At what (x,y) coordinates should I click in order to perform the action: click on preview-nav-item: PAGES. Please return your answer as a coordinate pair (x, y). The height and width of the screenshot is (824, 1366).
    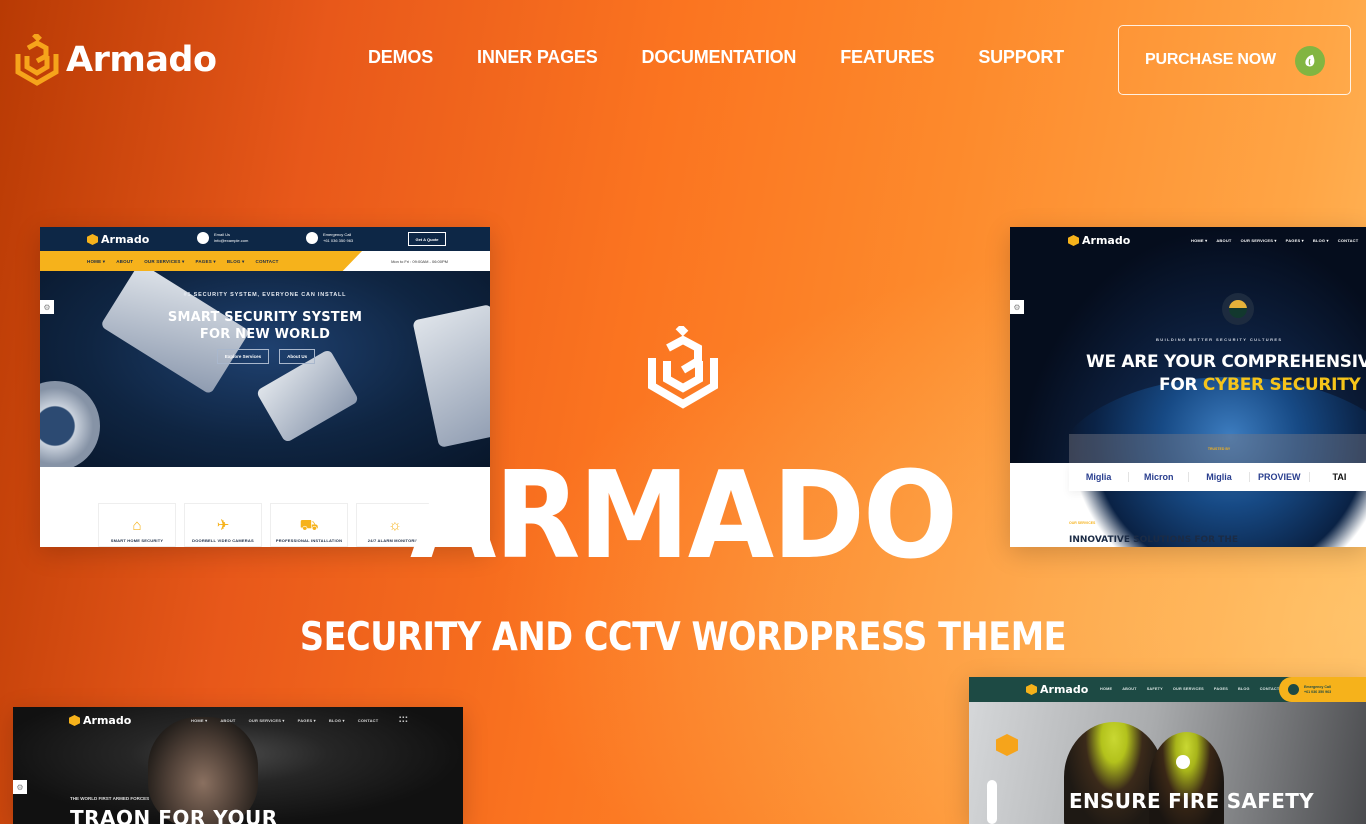
    Looking at the image, I should click on (1220, 689).